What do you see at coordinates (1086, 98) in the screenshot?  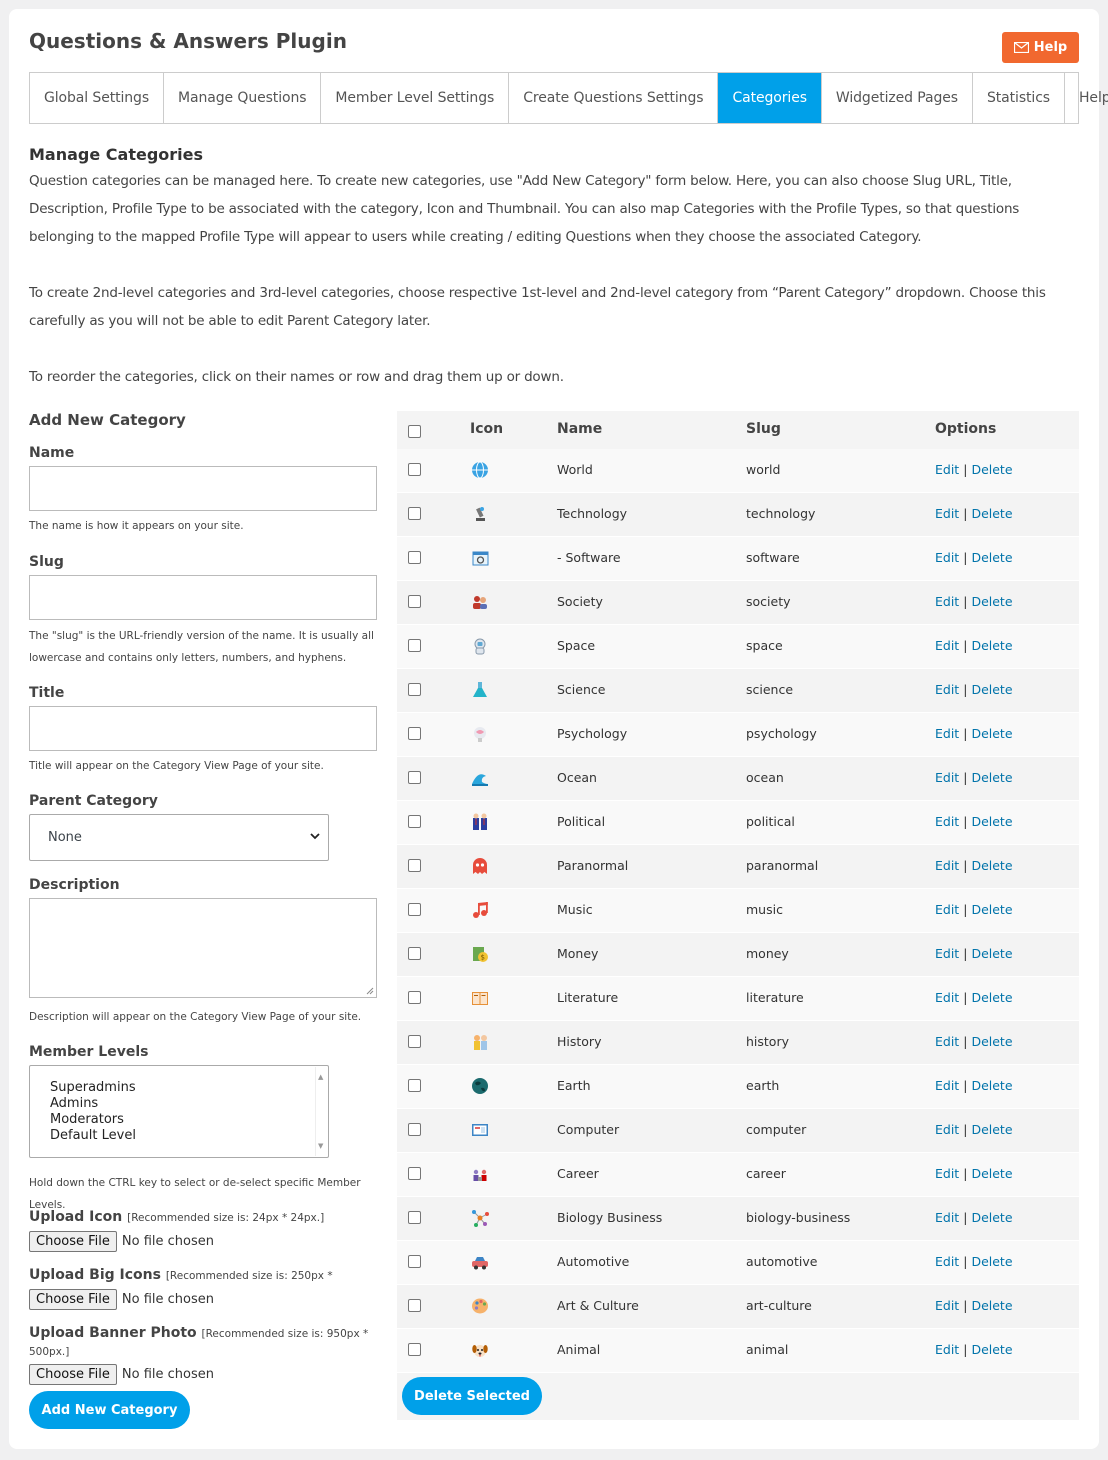 I see `tab-help: Help` at bounding box center [1086, 98].